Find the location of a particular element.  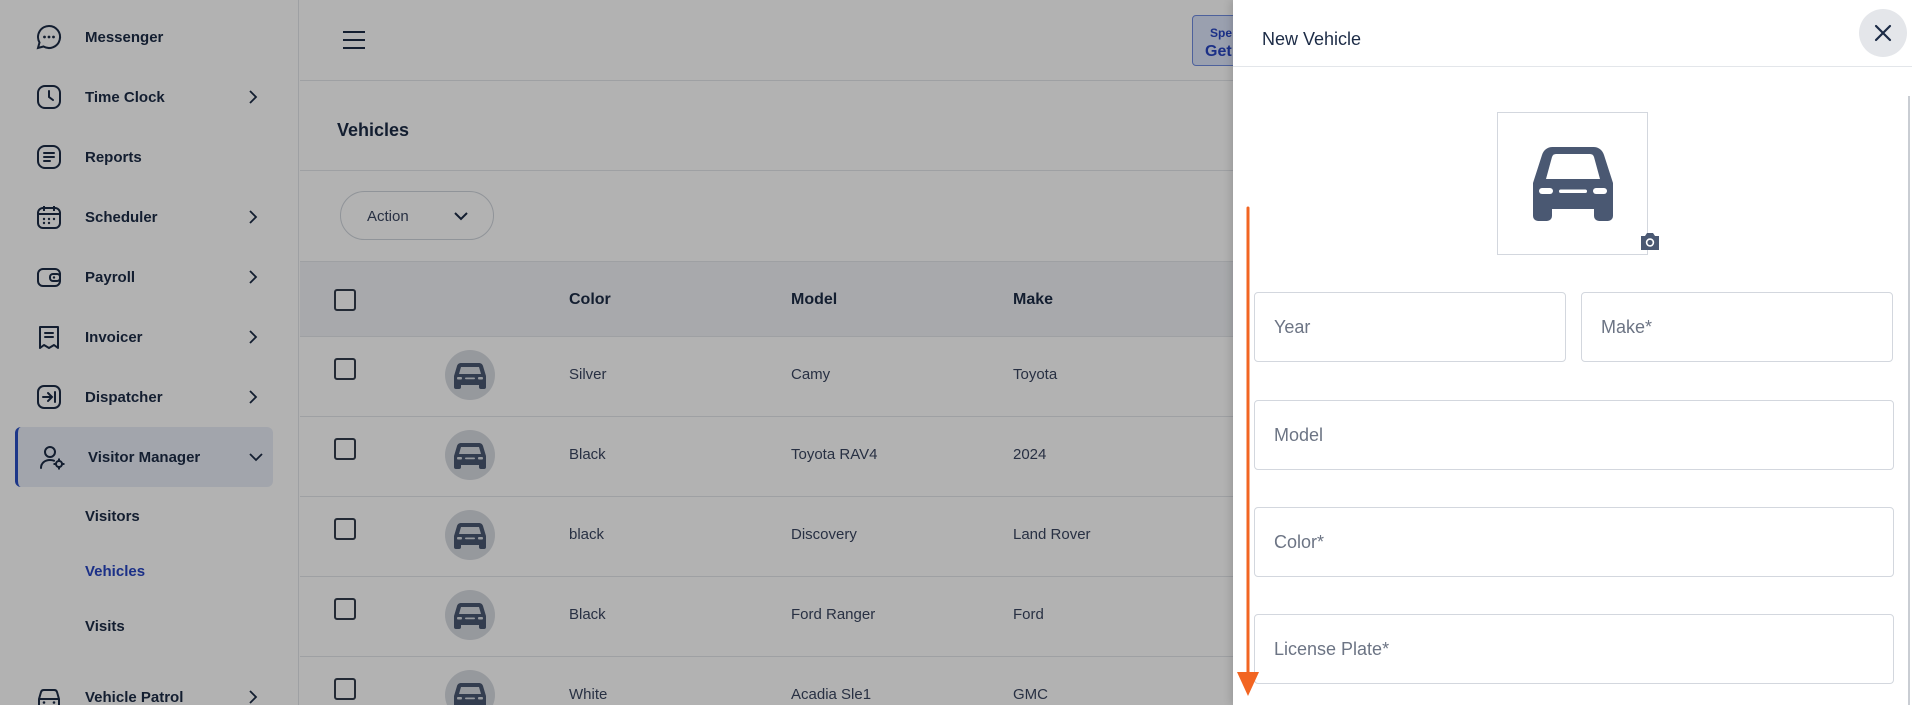

license-plate-input is located at coordinates (1574, 649).